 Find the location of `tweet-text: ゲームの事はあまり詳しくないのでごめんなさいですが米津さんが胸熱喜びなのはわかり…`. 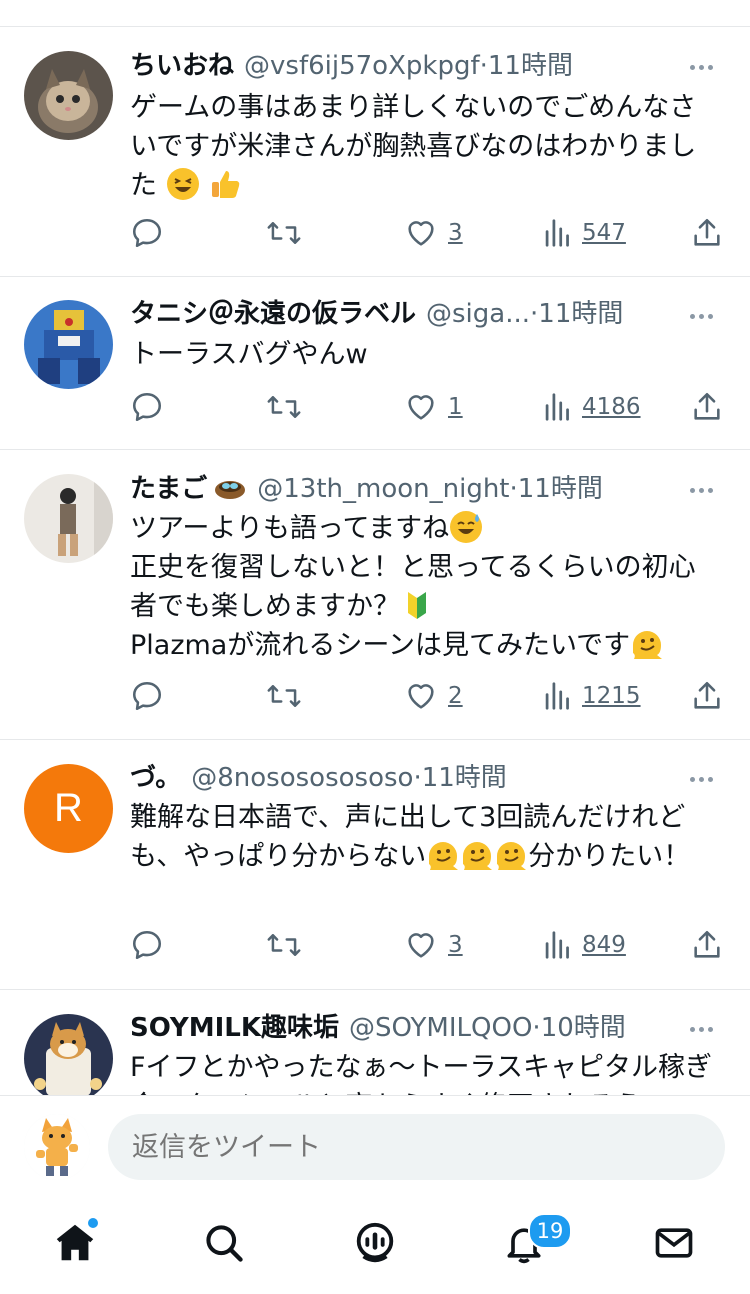

tweet-text: ゲームの事はあまり詳しくないのでごめんなさいですが米津さんが胸熱喜びなのはわかり… is located at coordinates (425, 146).